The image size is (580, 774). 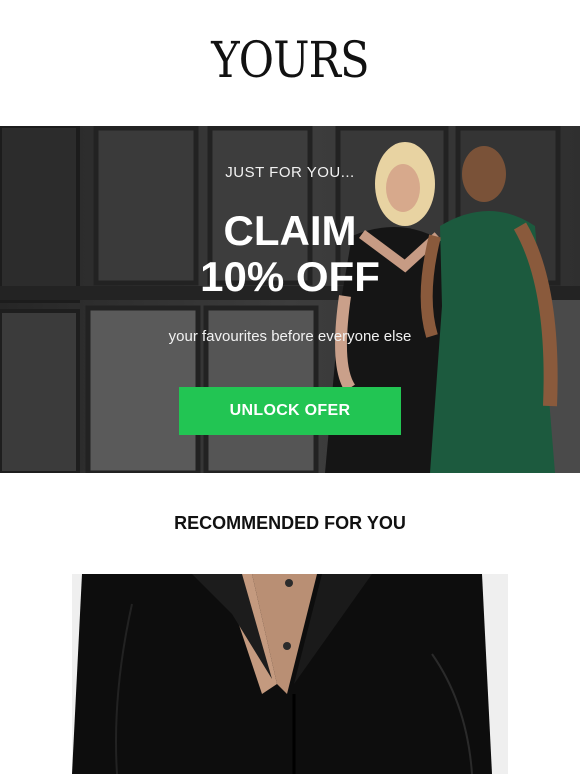 I want to click on brand-logo: YOURS, so click(x=290, y=60).